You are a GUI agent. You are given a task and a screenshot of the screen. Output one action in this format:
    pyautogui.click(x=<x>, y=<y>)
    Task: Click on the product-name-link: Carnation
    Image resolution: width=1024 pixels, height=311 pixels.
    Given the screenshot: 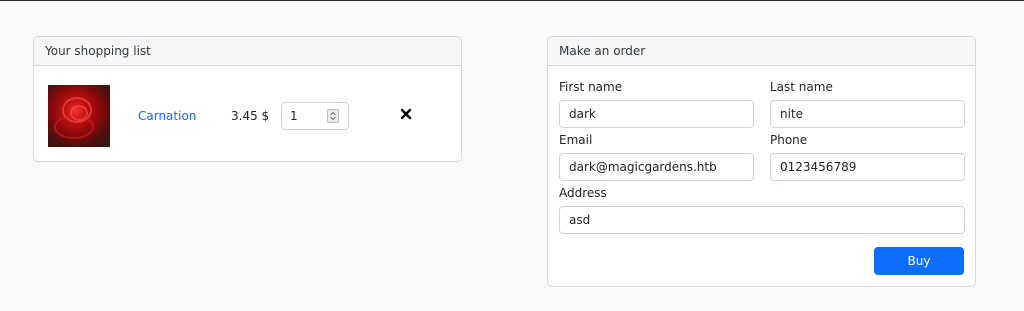 What is the action you would take?
    pyautogui.click(x=167, y=116)
    